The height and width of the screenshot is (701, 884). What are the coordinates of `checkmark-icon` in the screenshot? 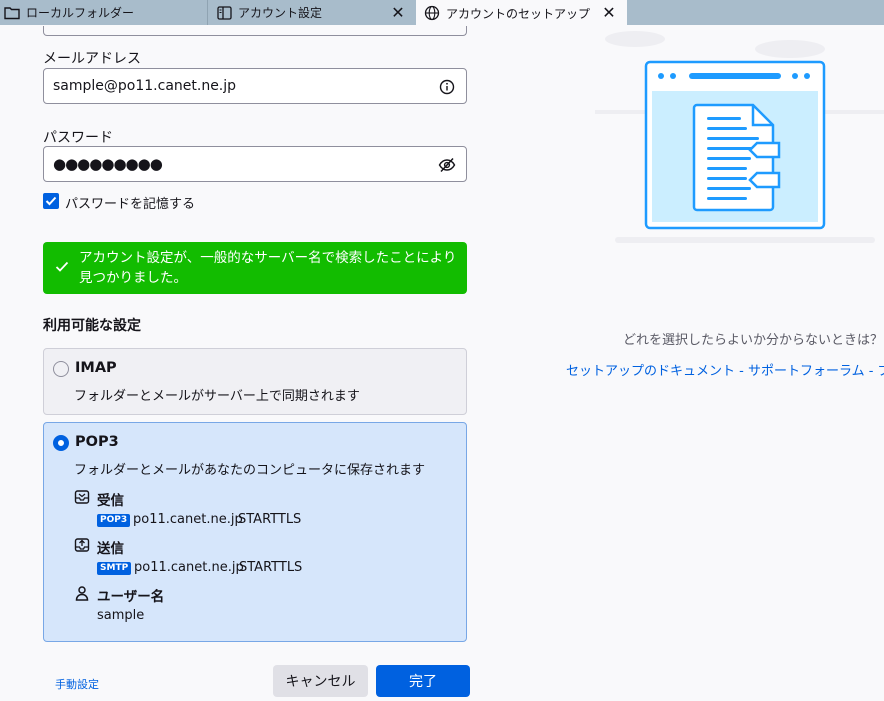 It's located at (51, 201).